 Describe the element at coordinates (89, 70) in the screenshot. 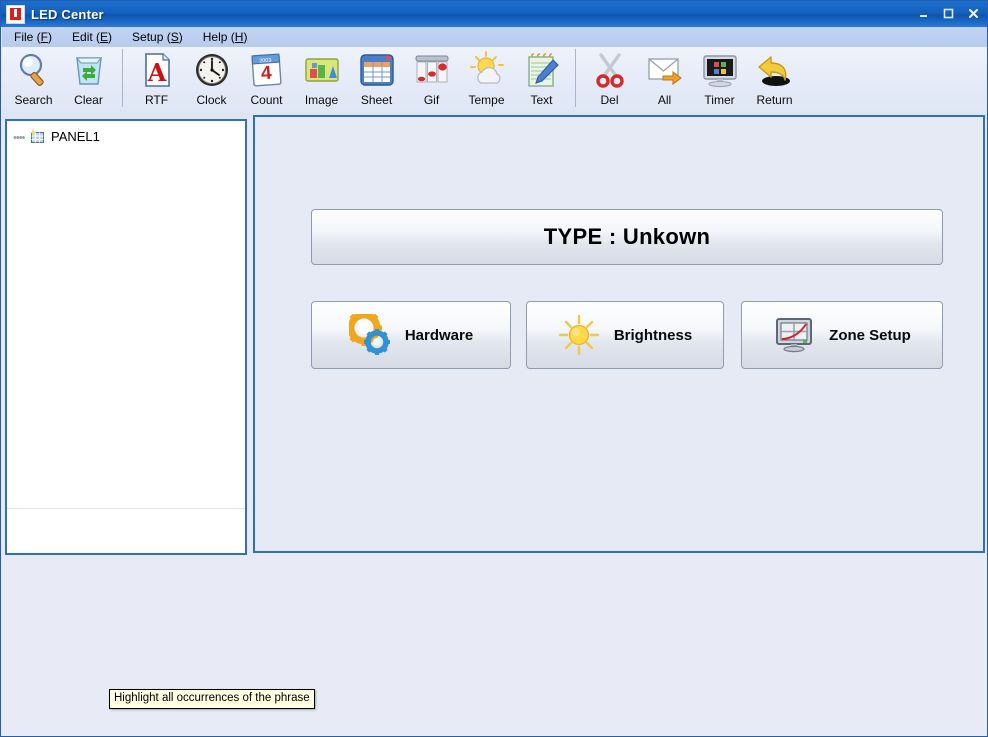

I see `recycle-icon` at that location.